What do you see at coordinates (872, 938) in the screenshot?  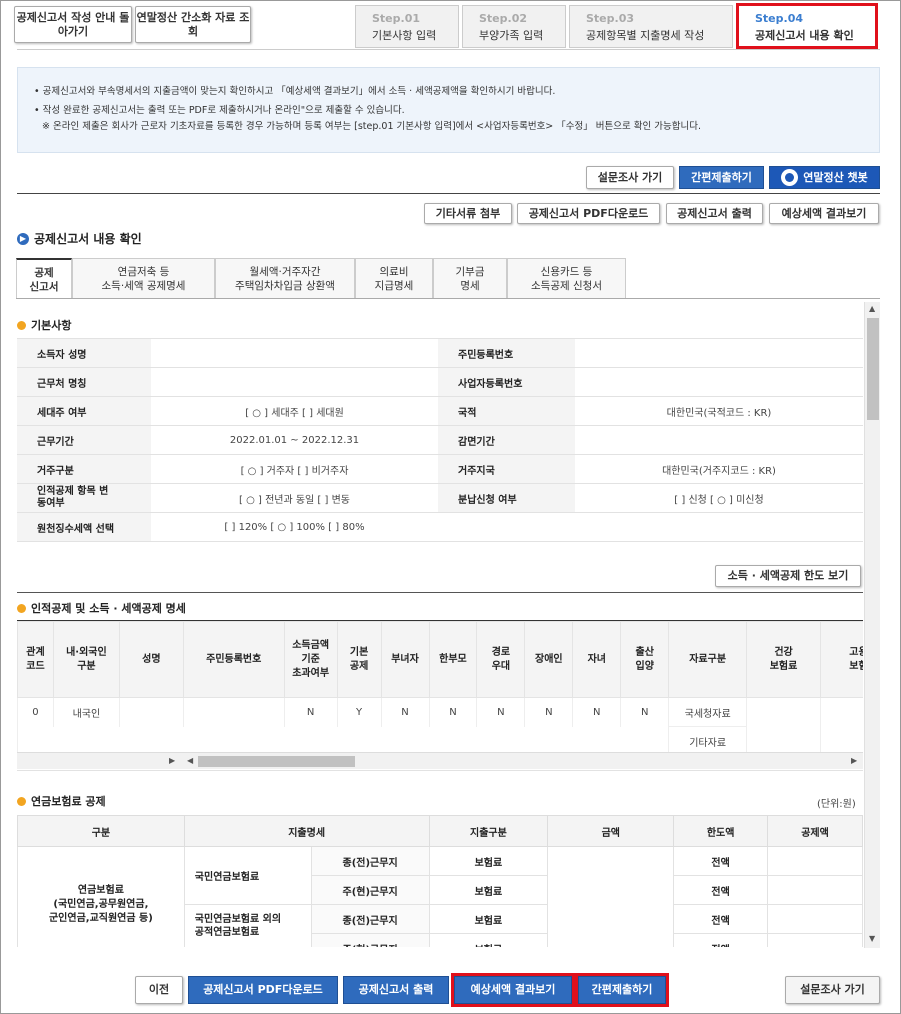 I see `scroll-down-icon: ▼` at bounding box center [872, 938].